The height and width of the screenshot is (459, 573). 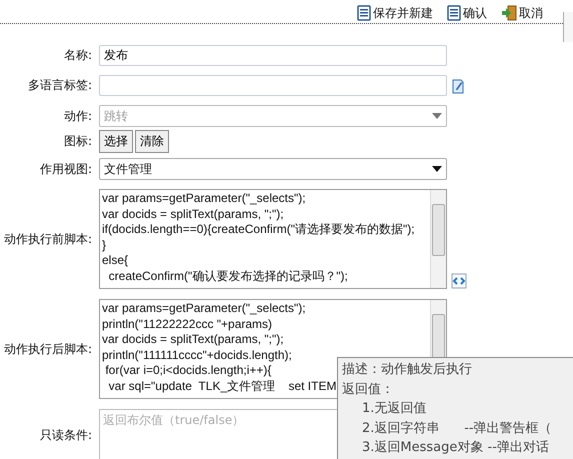 What do you see at coordinates (273, 85) in the screenshot?
I see `input-field` at bounding box center [273, 85].